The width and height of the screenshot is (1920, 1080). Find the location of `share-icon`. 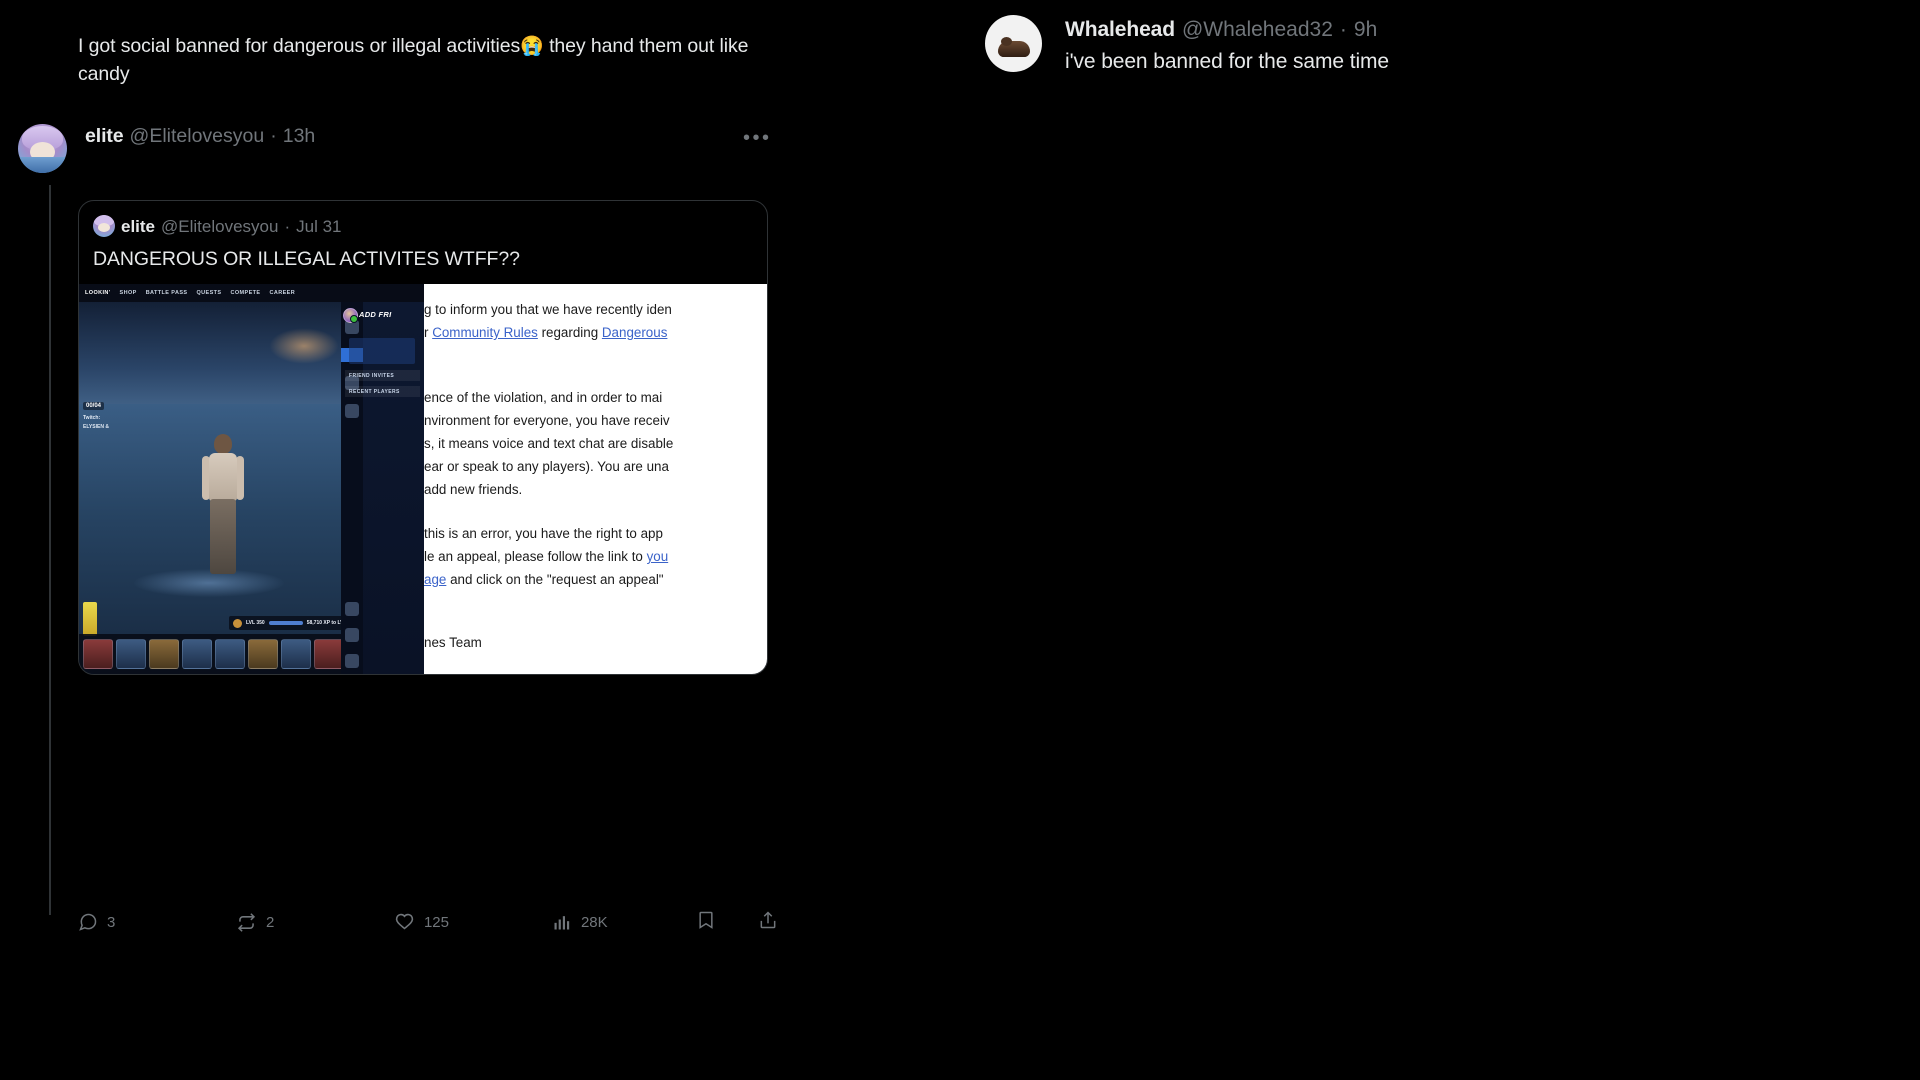

share-icon is located at coordinates (768, 919).